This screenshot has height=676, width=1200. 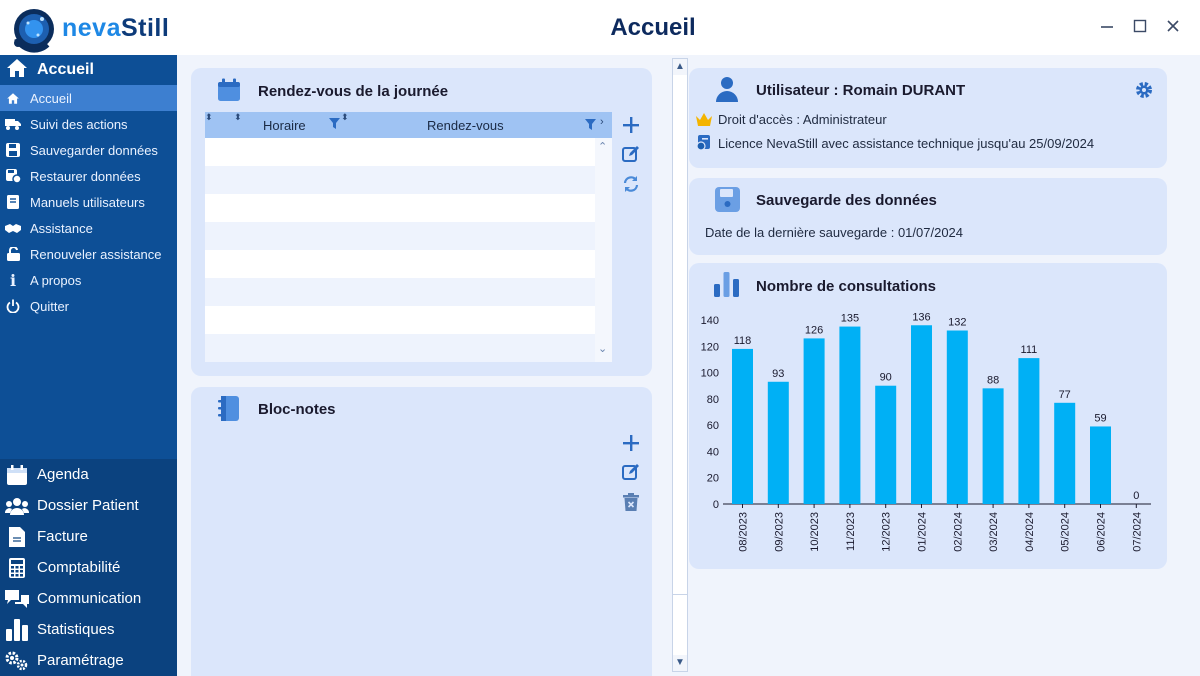 What do you see at coordinates (13, 306) in the screenshot?
I see `power-icon` at bounding box center [13, 306].